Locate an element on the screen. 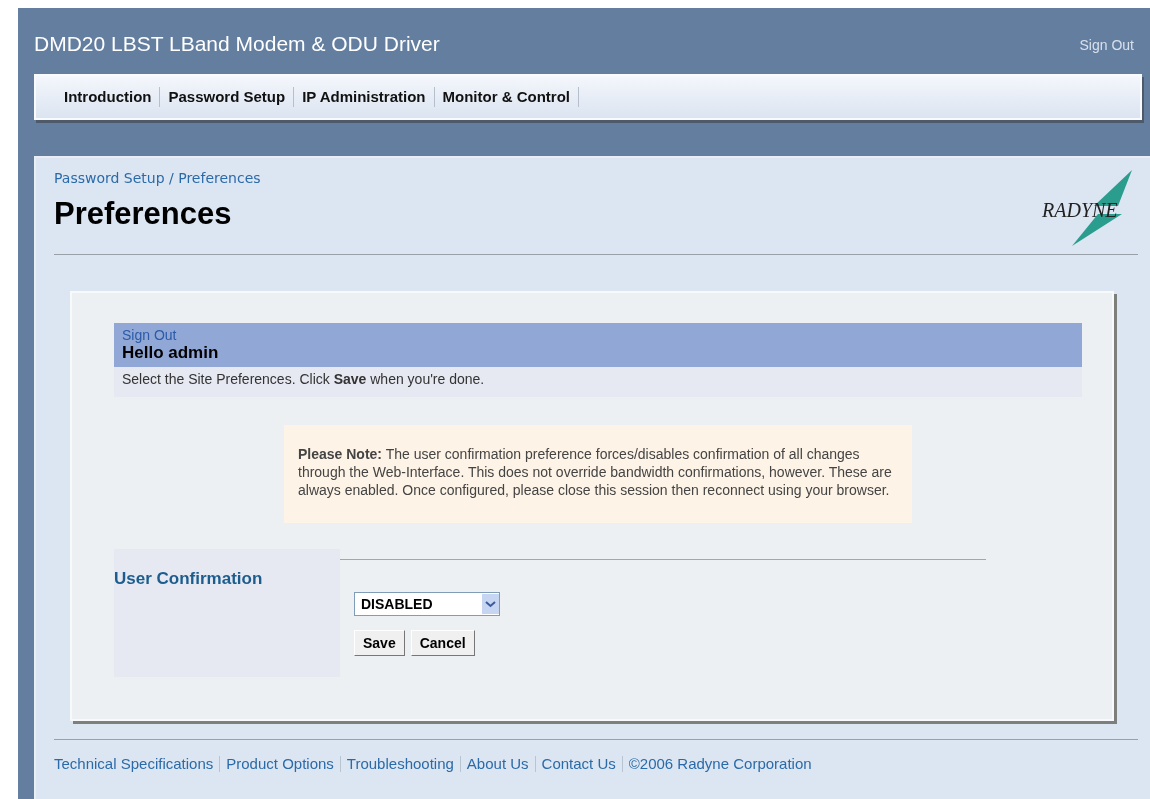 The image size is (1150, 799). greeting: Hello admin is located at coordinates (171, 353).